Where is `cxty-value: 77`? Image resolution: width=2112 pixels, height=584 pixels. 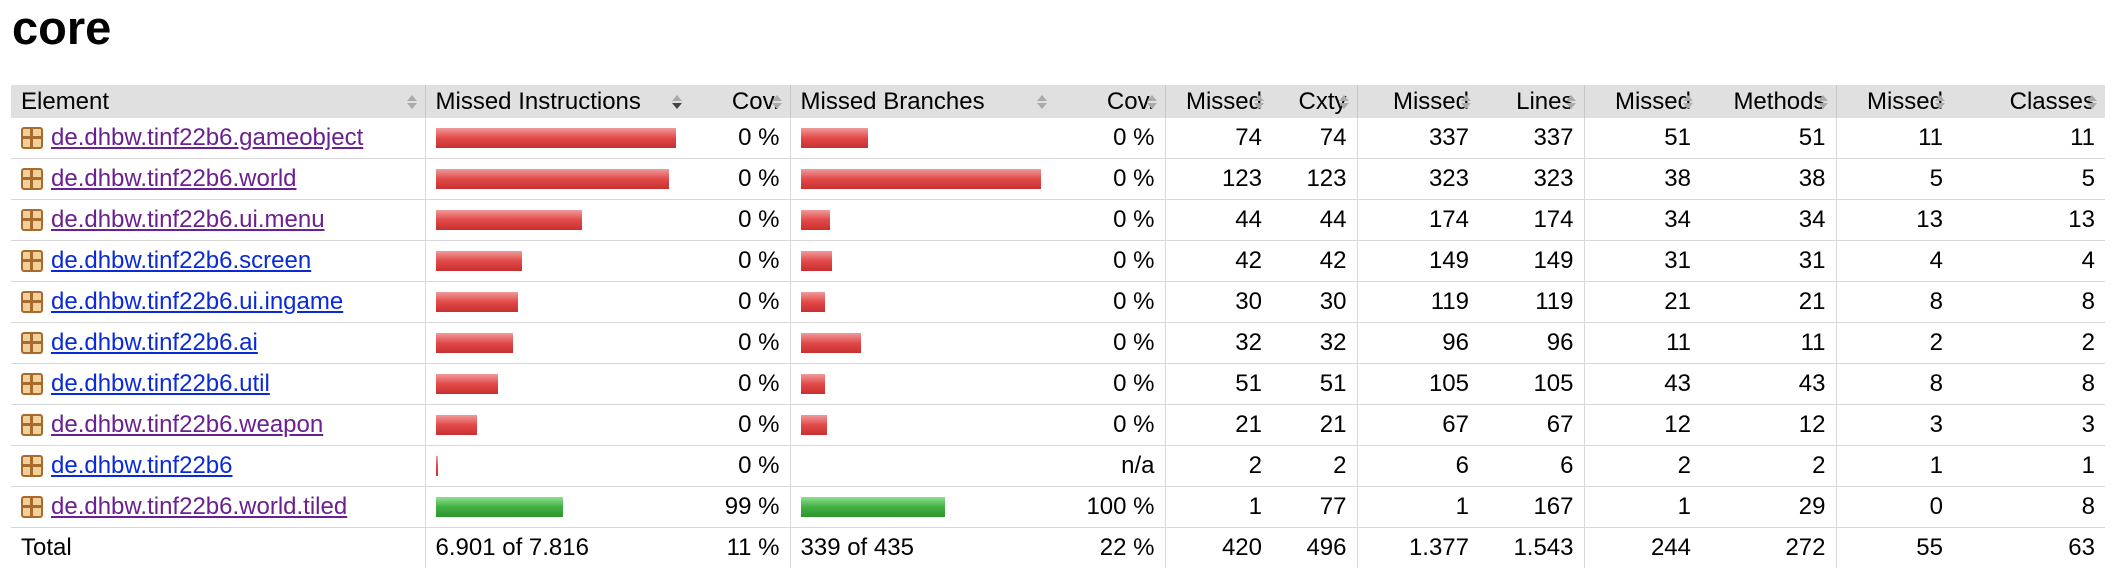
cxty-value: 77 is located at coordinates (1314, 507).